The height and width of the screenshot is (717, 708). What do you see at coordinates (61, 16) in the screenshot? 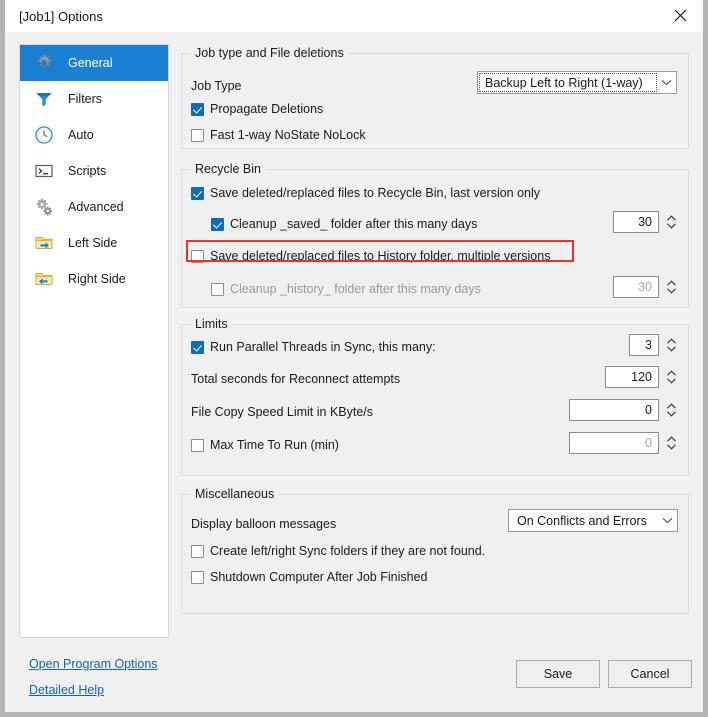
I see `window-title: [Job1] Options` at bounding box center [61, 16].